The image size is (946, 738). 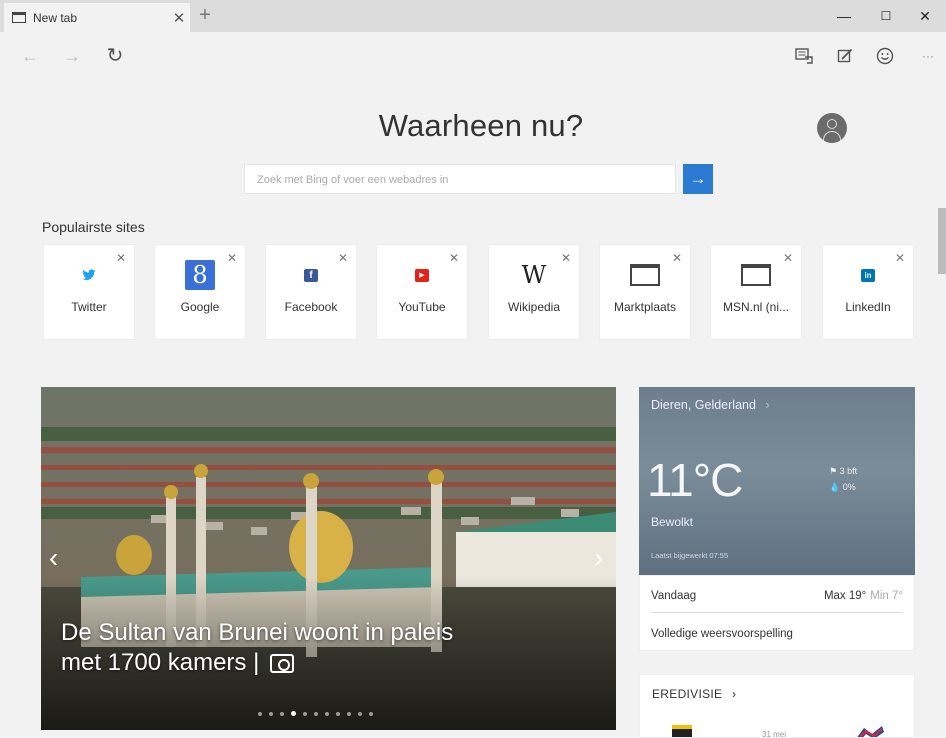 What do you see at coordinates (774, 734) in the screenshot?
I see `match-date: 31 mei` at bounding box center [774, 734].